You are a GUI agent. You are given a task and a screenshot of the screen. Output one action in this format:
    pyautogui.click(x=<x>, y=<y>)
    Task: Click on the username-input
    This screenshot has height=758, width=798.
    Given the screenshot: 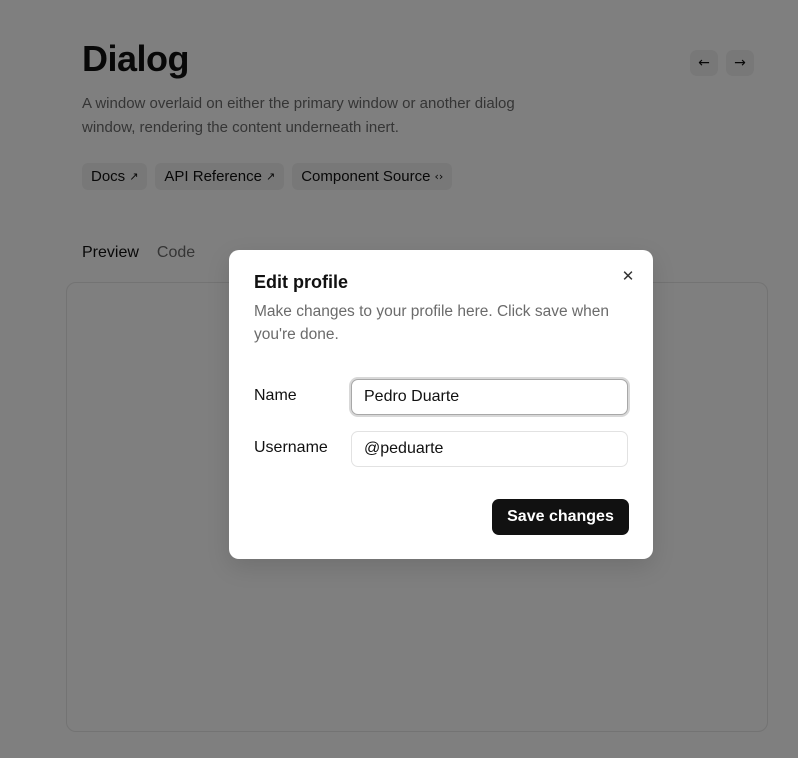 What is the action you would take?
    pyautogui.click(x=489, y=449)
    